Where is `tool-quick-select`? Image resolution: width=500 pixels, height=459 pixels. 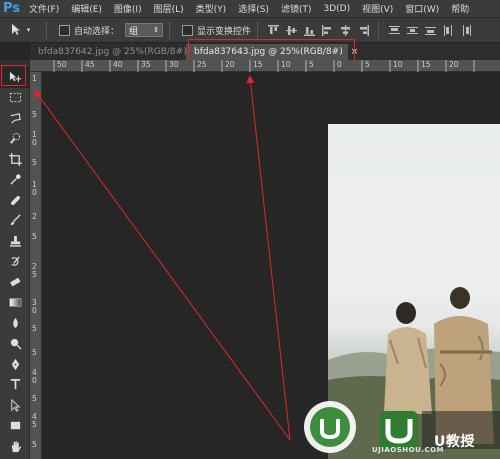 tool-quick-select is located at coordinates (15, 139).